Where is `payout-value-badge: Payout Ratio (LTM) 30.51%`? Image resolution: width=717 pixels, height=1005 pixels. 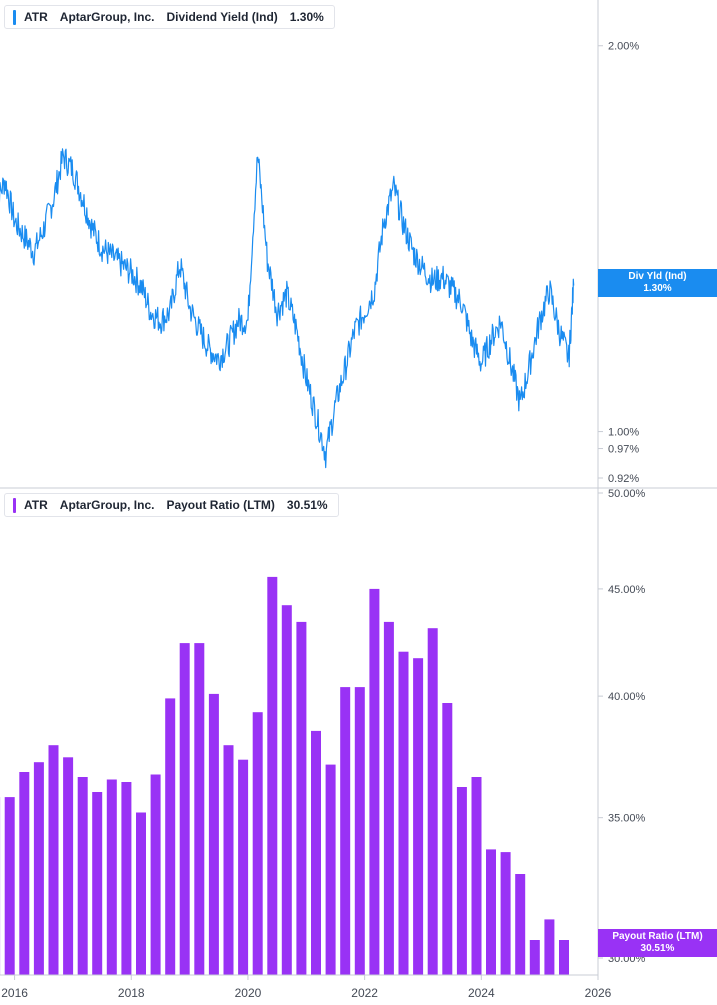 payout-value-badge: Payout Ratio (LTM) 30.51% is located at coordinates (657, 943).